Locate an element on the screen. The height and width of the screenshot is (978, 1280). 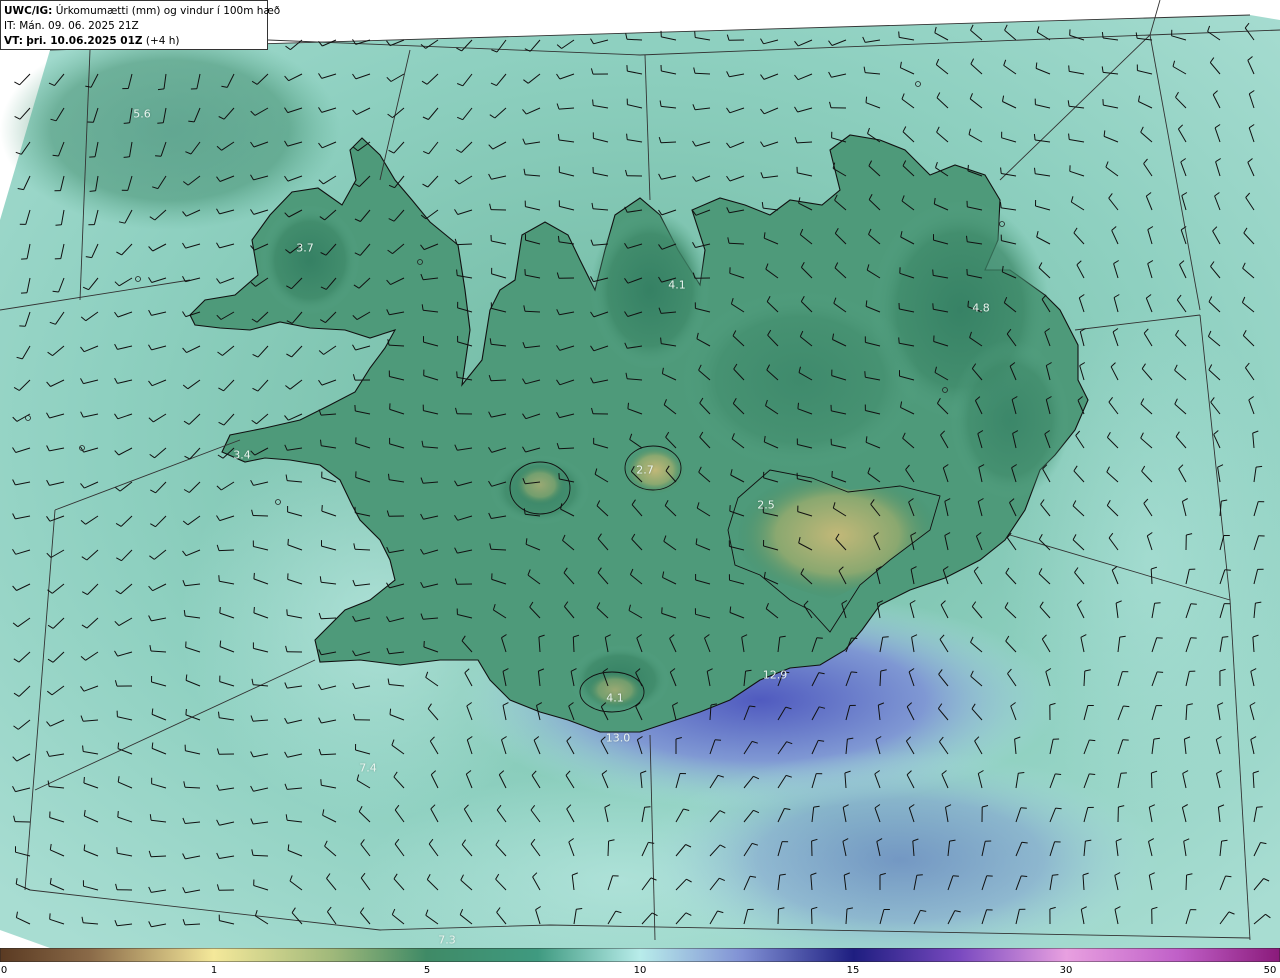
colorbar-tick: 30 is located at coordinates (1066, 970).